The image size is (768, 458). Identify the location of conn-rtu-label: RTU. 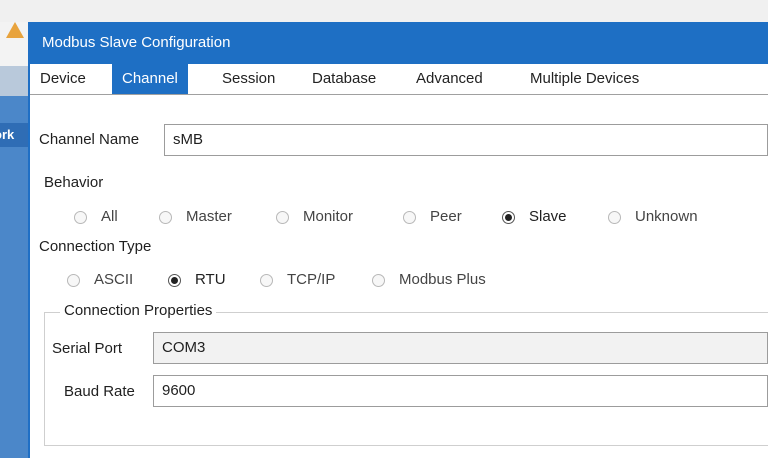
(210, 279).